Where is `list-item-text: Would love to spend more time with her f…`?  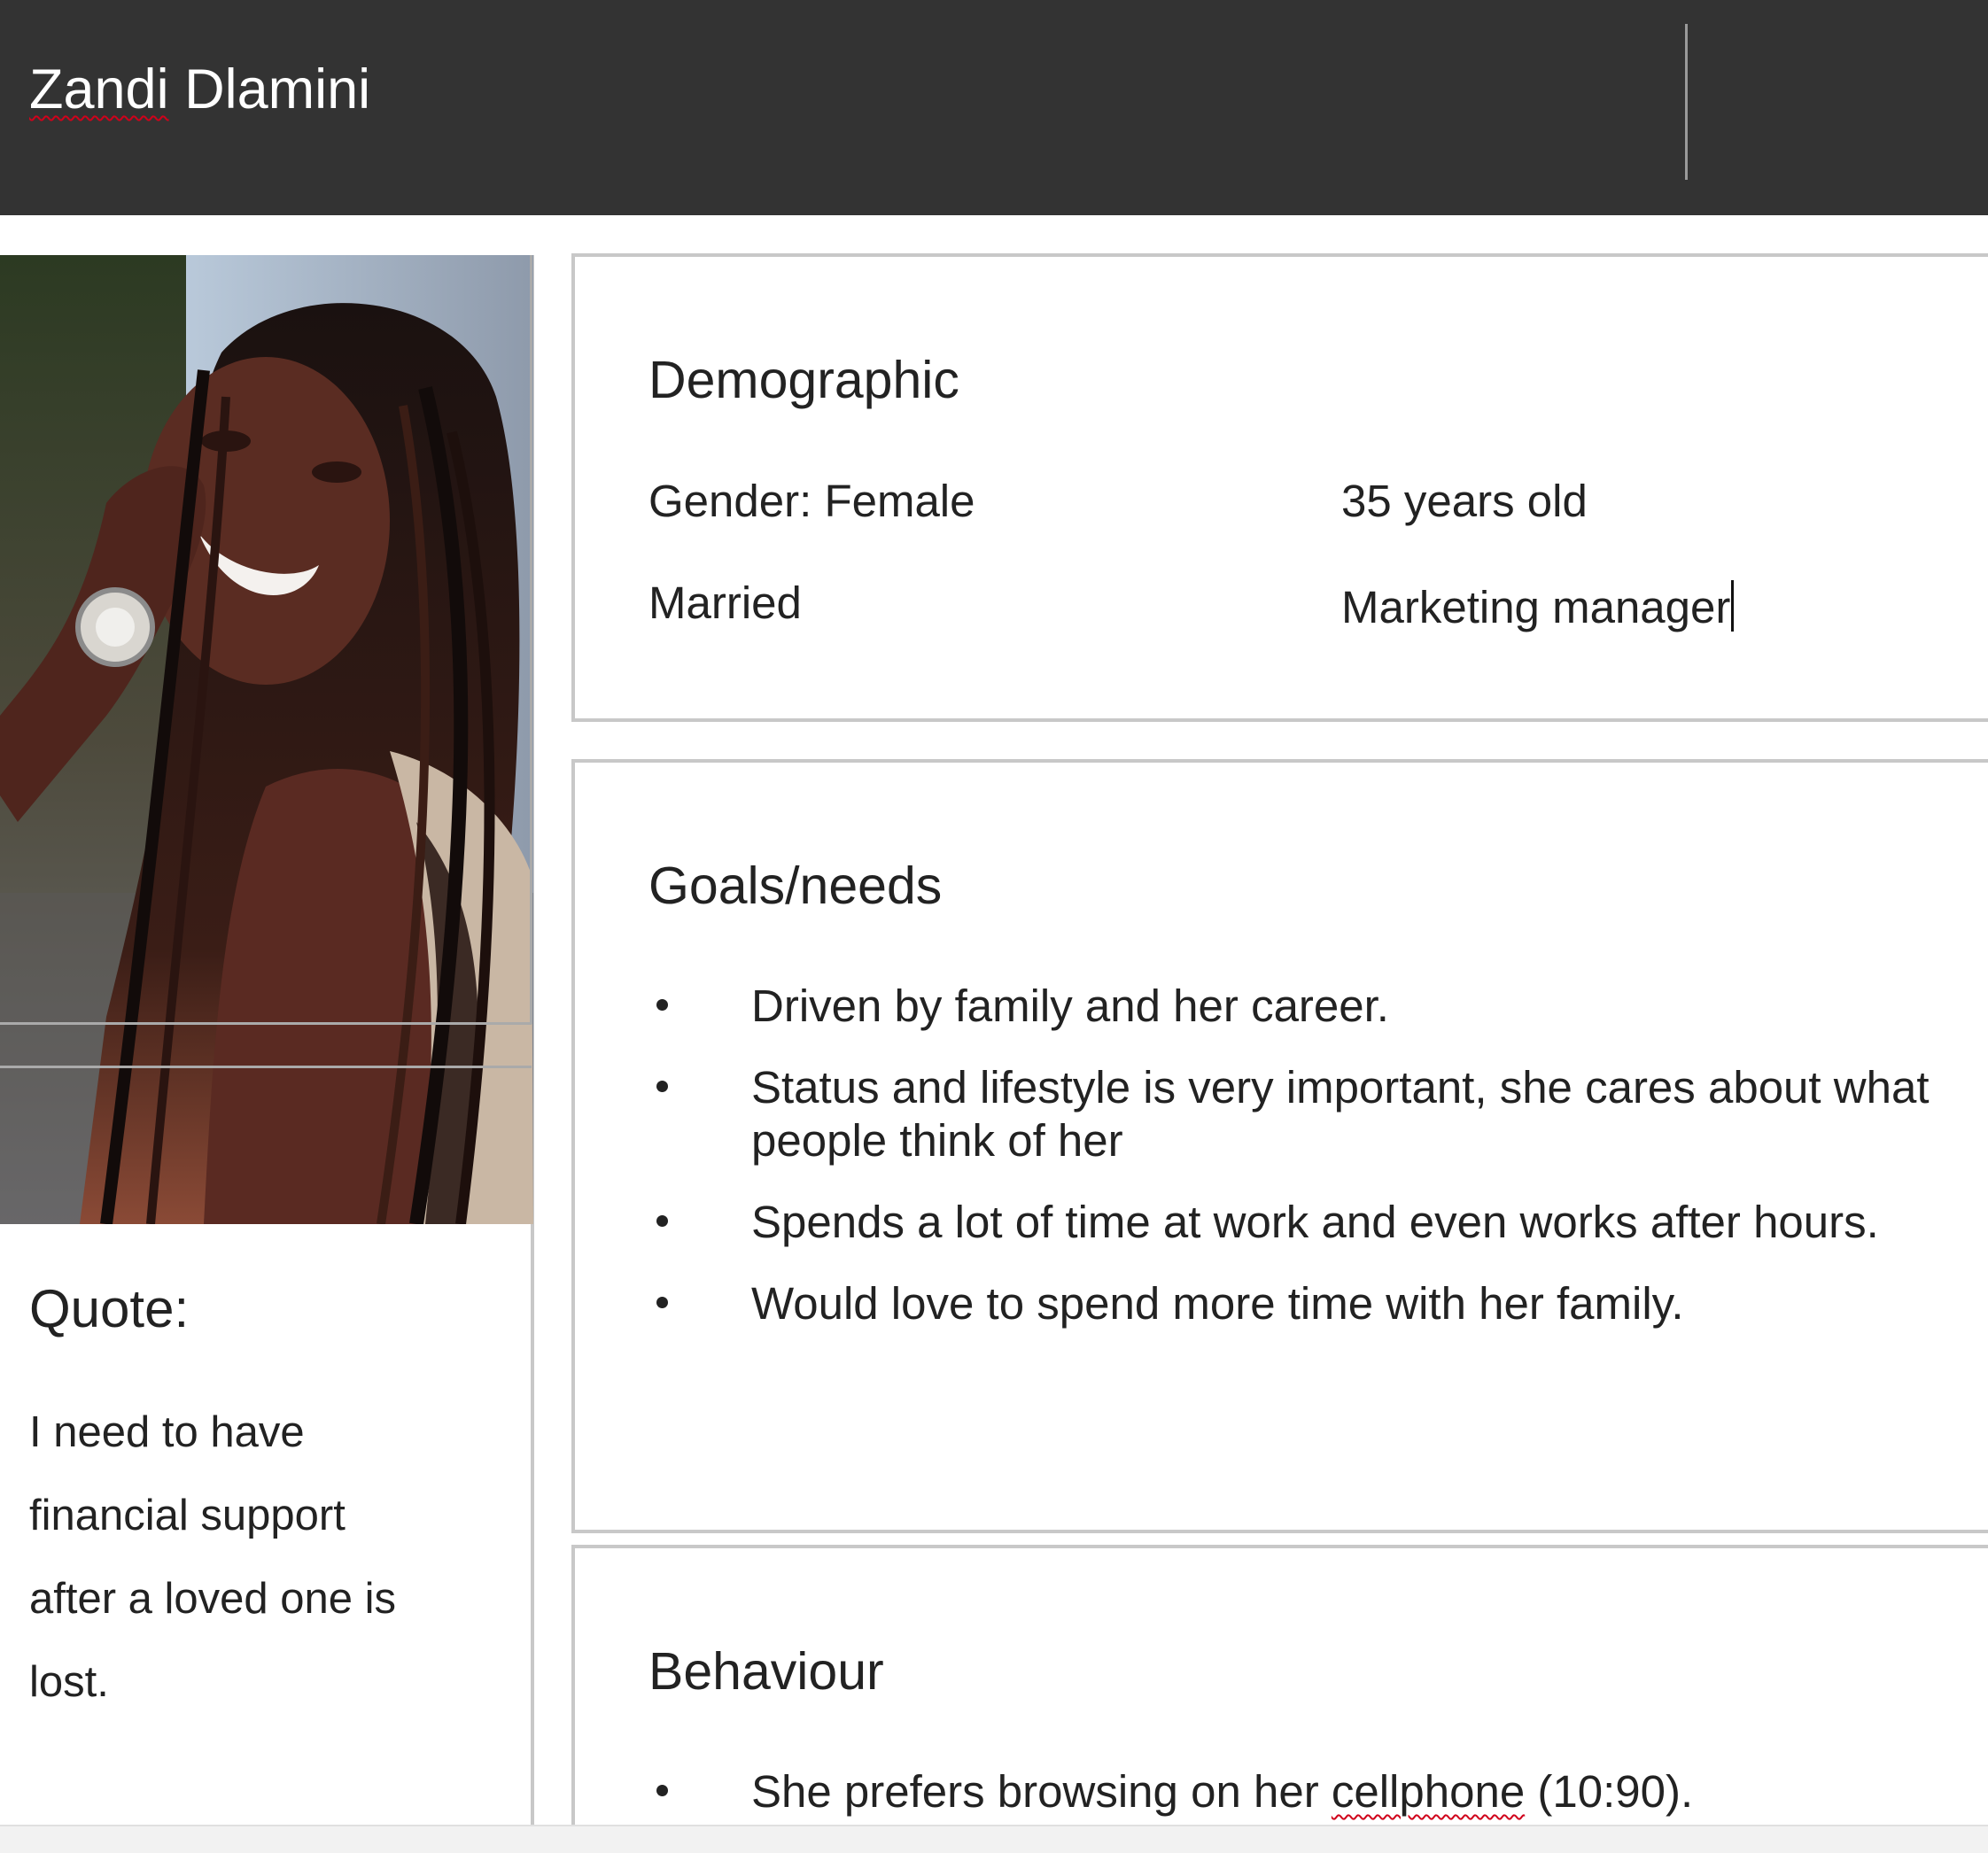 list-item-text: Would love to spend more time with her f… is located at coordinates (1217, 1303).